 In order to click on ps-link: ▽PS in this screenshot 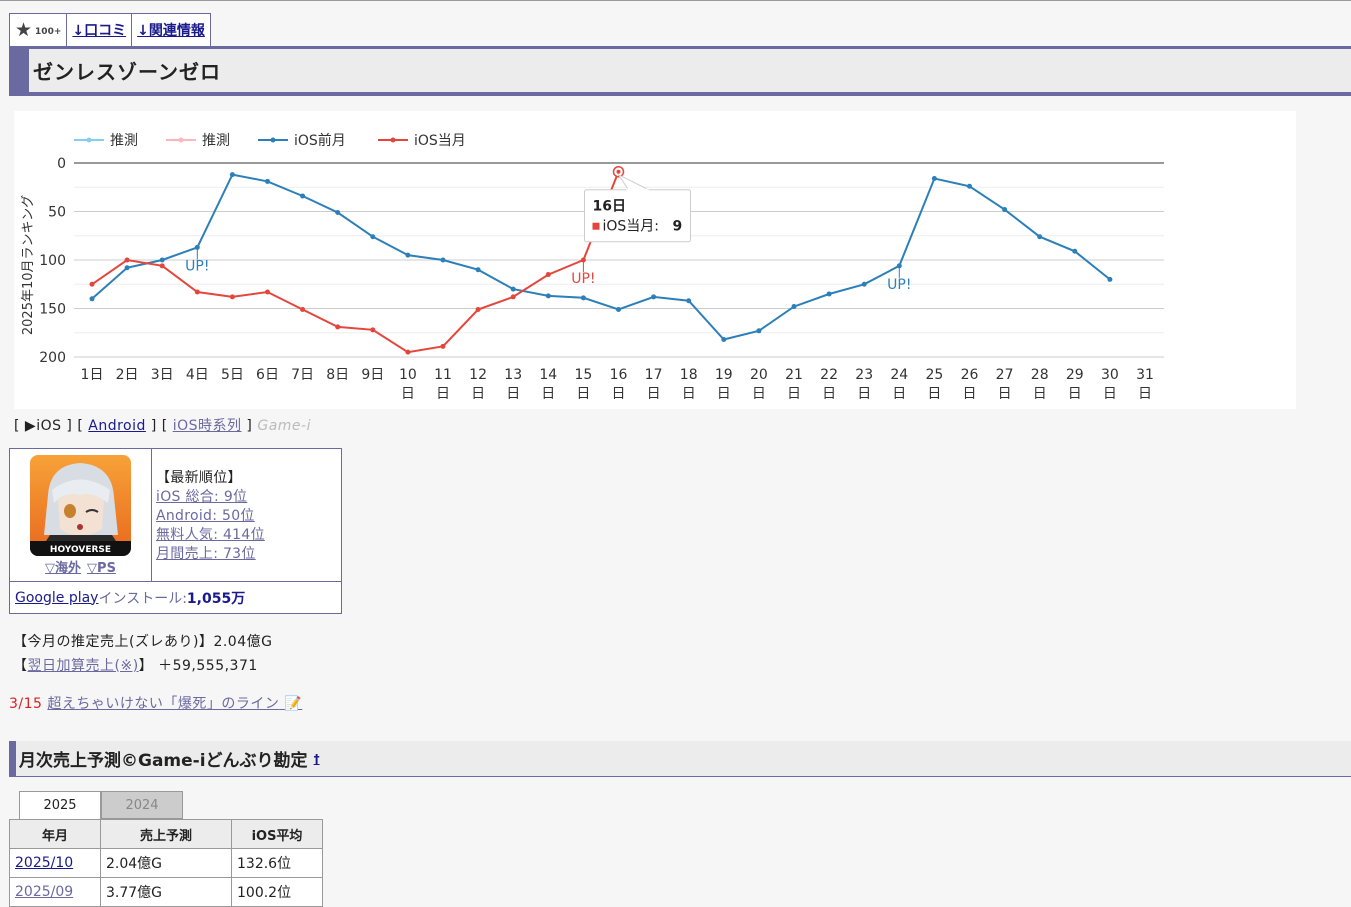, I will do `click(101, 568)`.